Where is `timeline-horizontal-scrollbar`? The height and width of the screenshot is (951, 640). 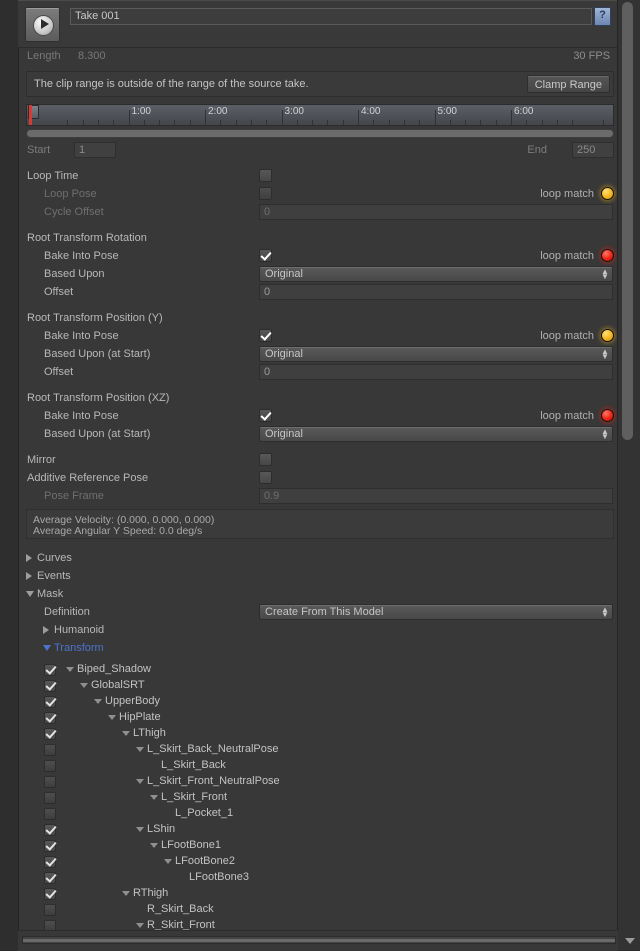
timeline-horizontal-scrollbar is located at coordinates (320, 133).